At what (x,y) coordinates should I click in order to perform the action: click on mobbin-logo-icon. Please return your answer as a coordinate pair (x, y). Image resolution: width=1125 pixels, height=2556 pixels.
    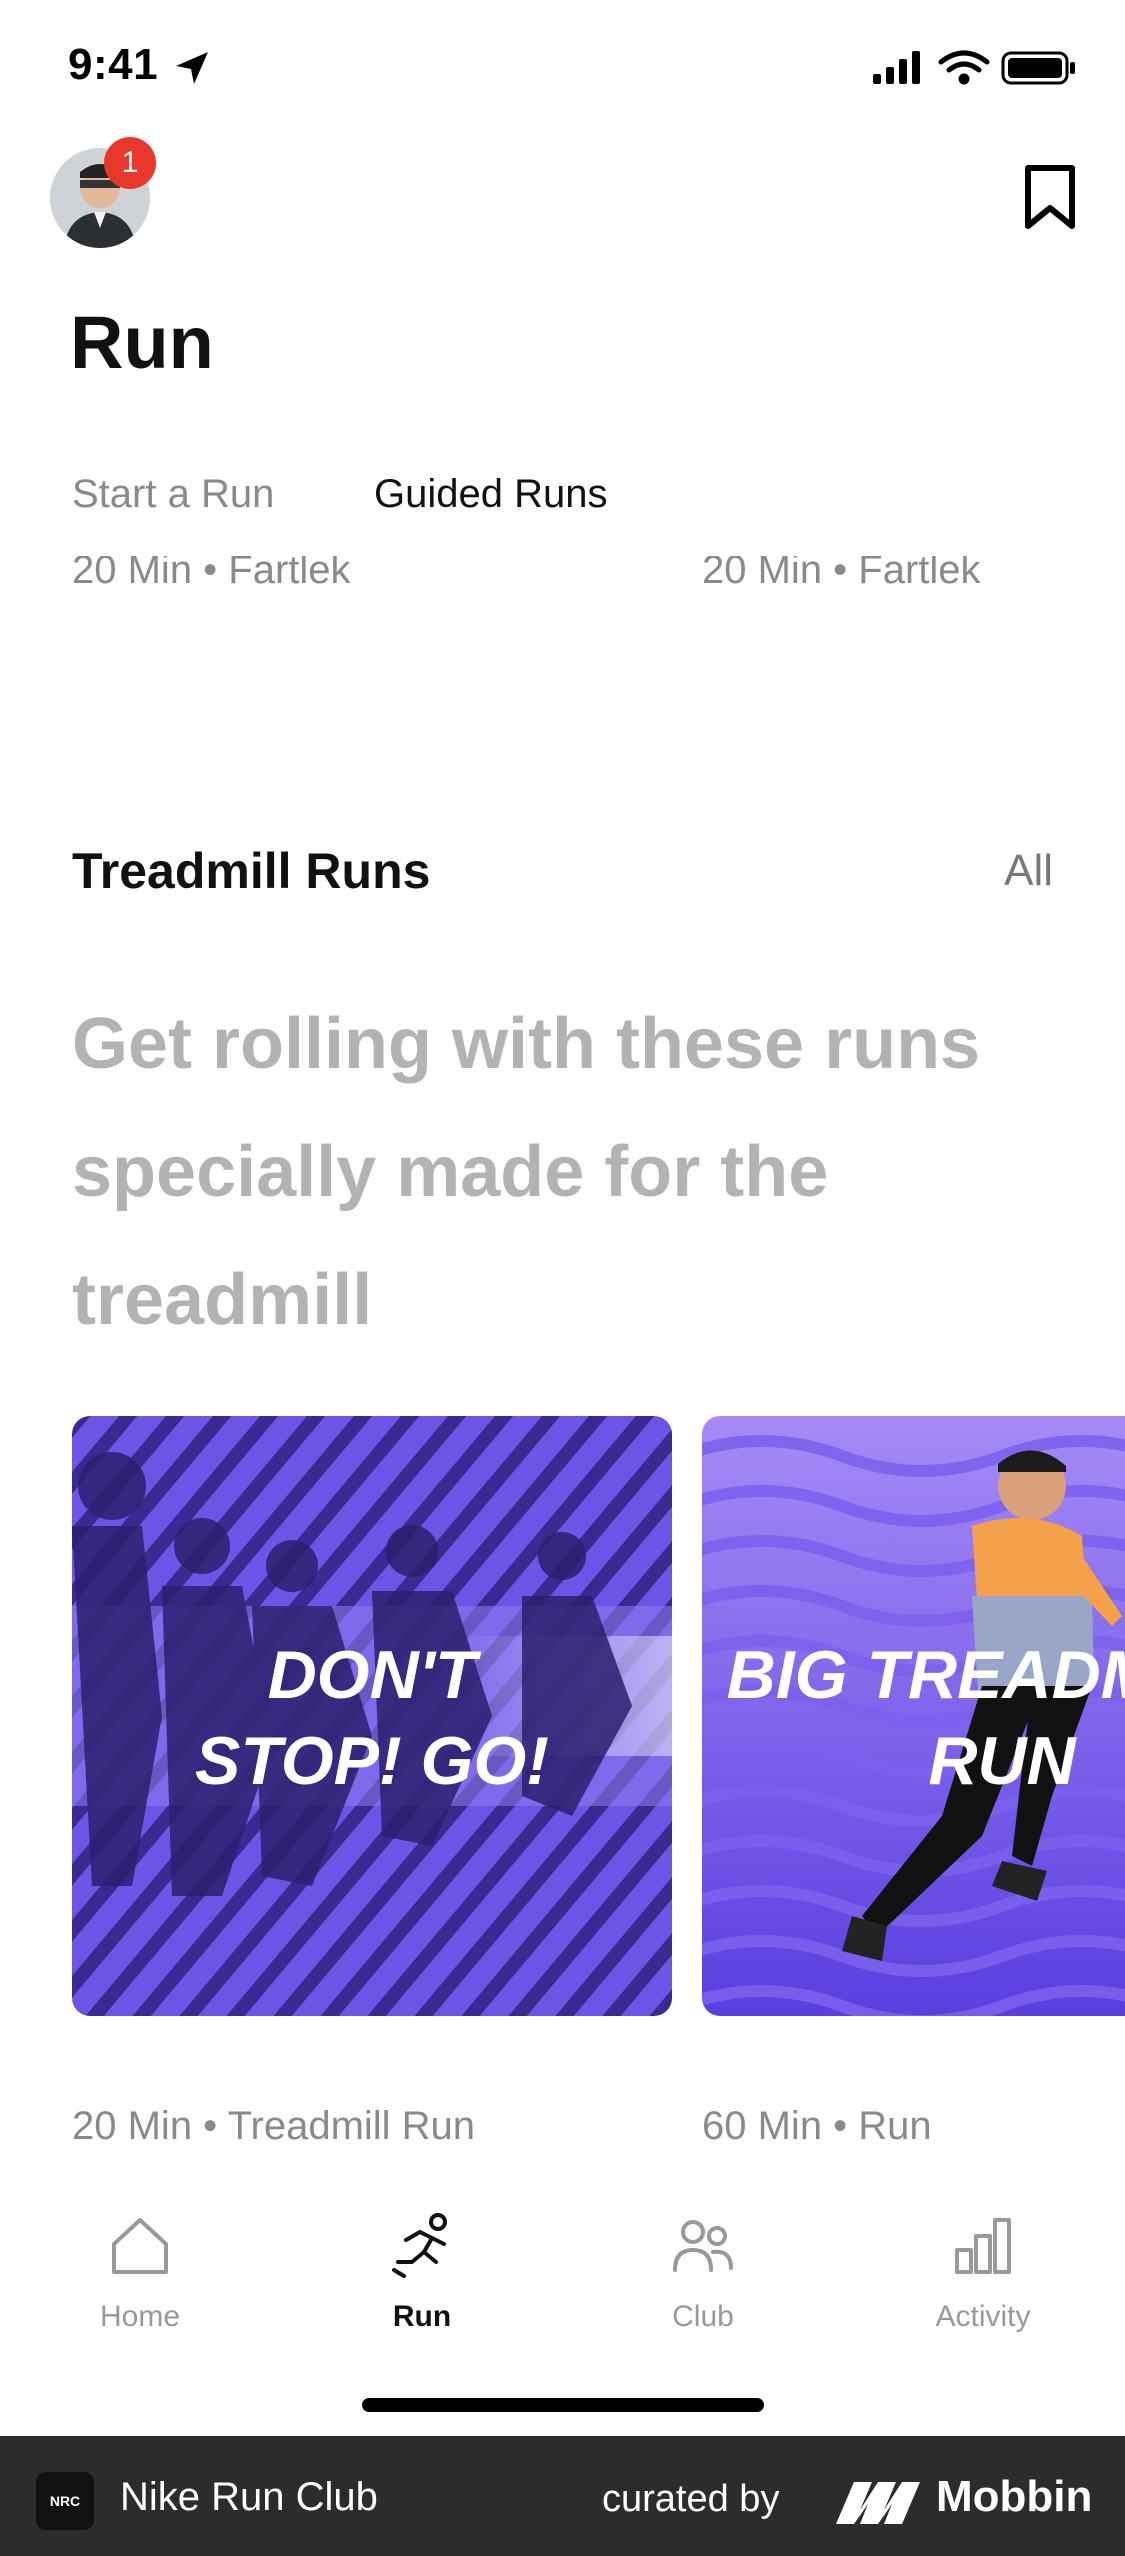
    Looking at the image, I should click on (878, 2503).